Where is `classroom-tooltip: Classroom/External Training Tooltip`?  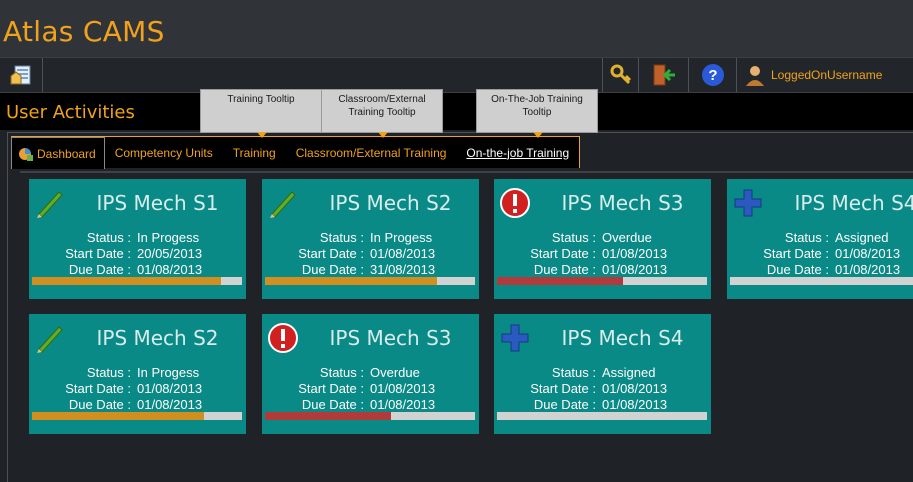 classroom-tooltip: Classroom/External Training Tooltip is located at coordinates (382, 113).